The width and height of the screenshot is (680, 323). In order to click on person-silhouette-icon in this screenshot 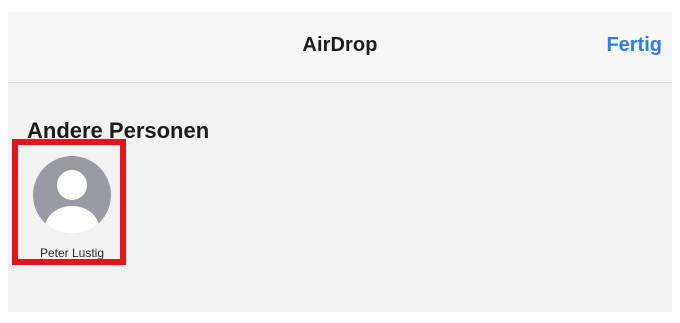, I will do `click(72, 195)`.